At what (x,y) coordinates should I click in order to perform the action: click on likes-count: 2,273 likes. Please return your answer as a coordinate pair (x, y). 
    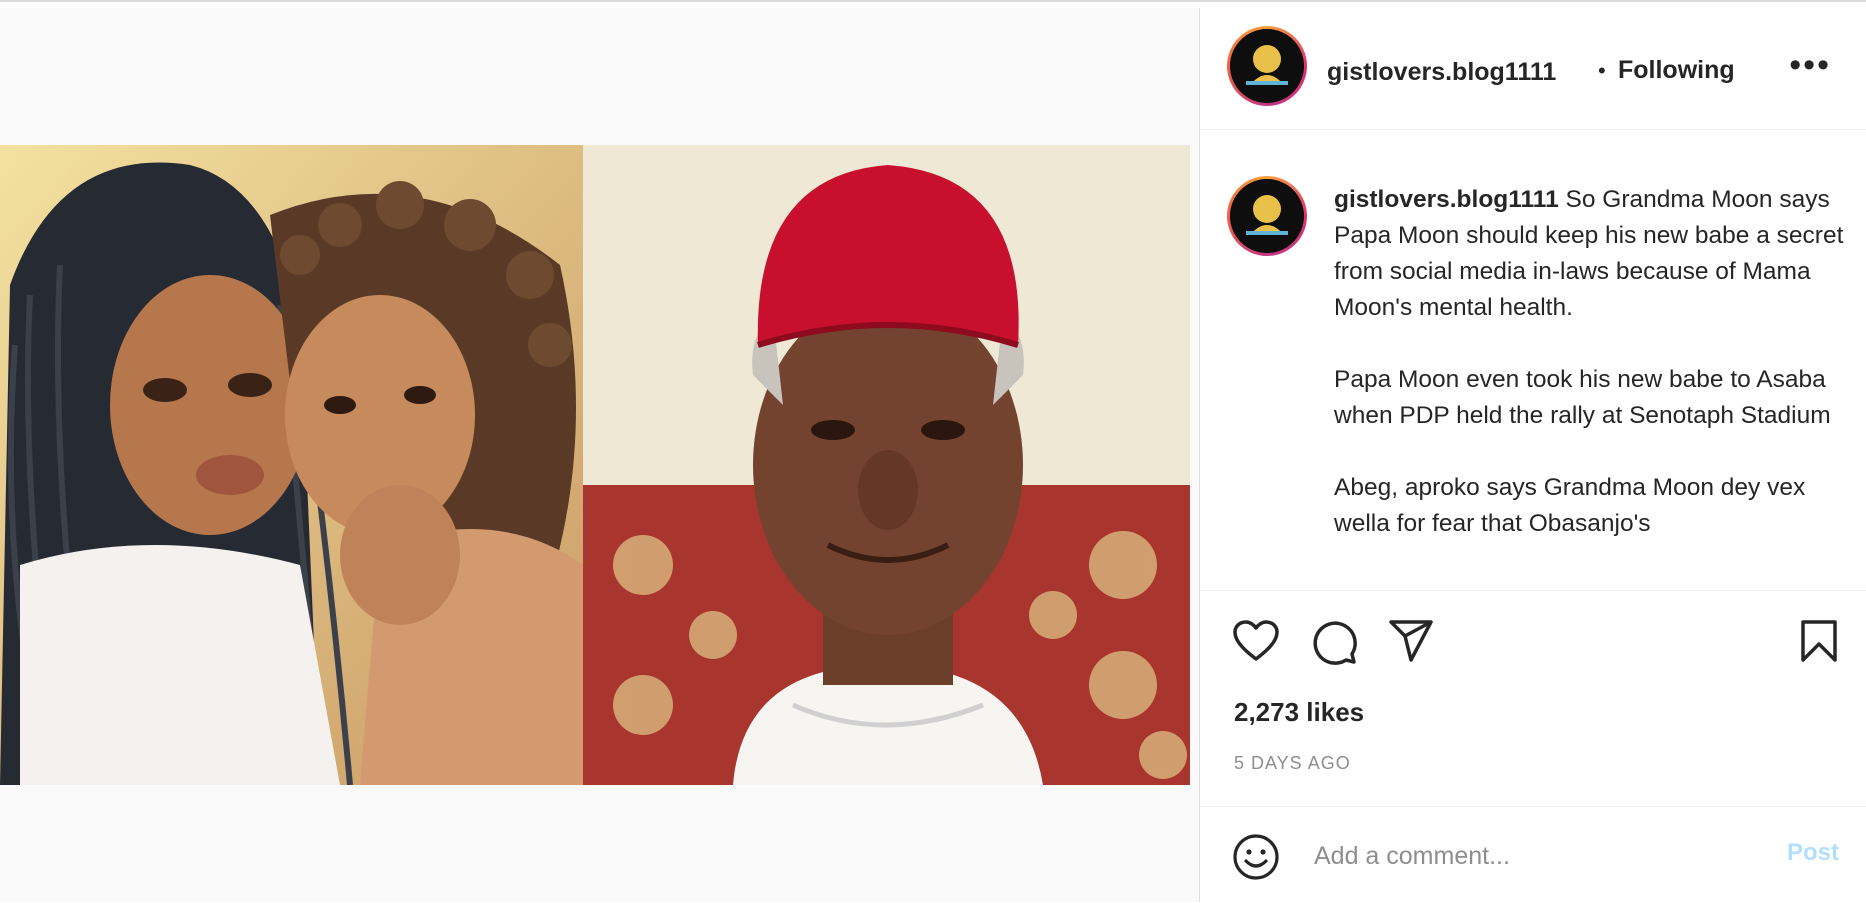
    Looking at the image, I should click on (1299, 712).